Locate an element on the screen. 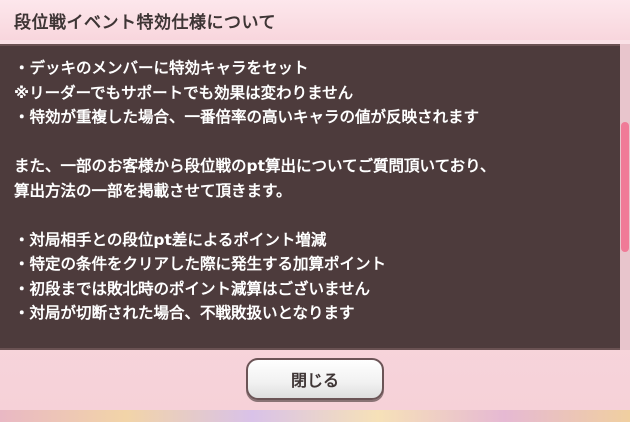 The width and height of the screenshot is (630, 422). body-line: ※リーダーでもサポートでも効果は変わりません is located at coordinates (184, 92).